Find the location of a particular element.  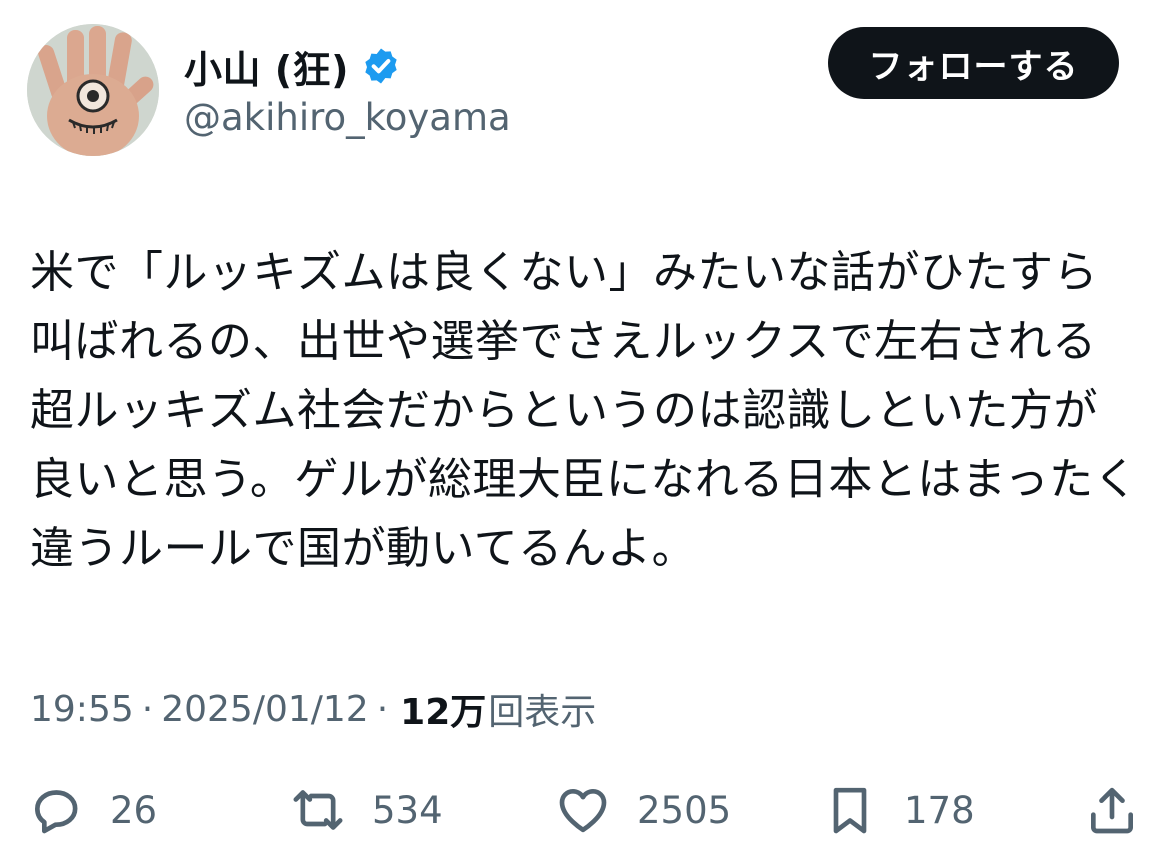

views-count: 12万 is located at coordinates (443, 712).